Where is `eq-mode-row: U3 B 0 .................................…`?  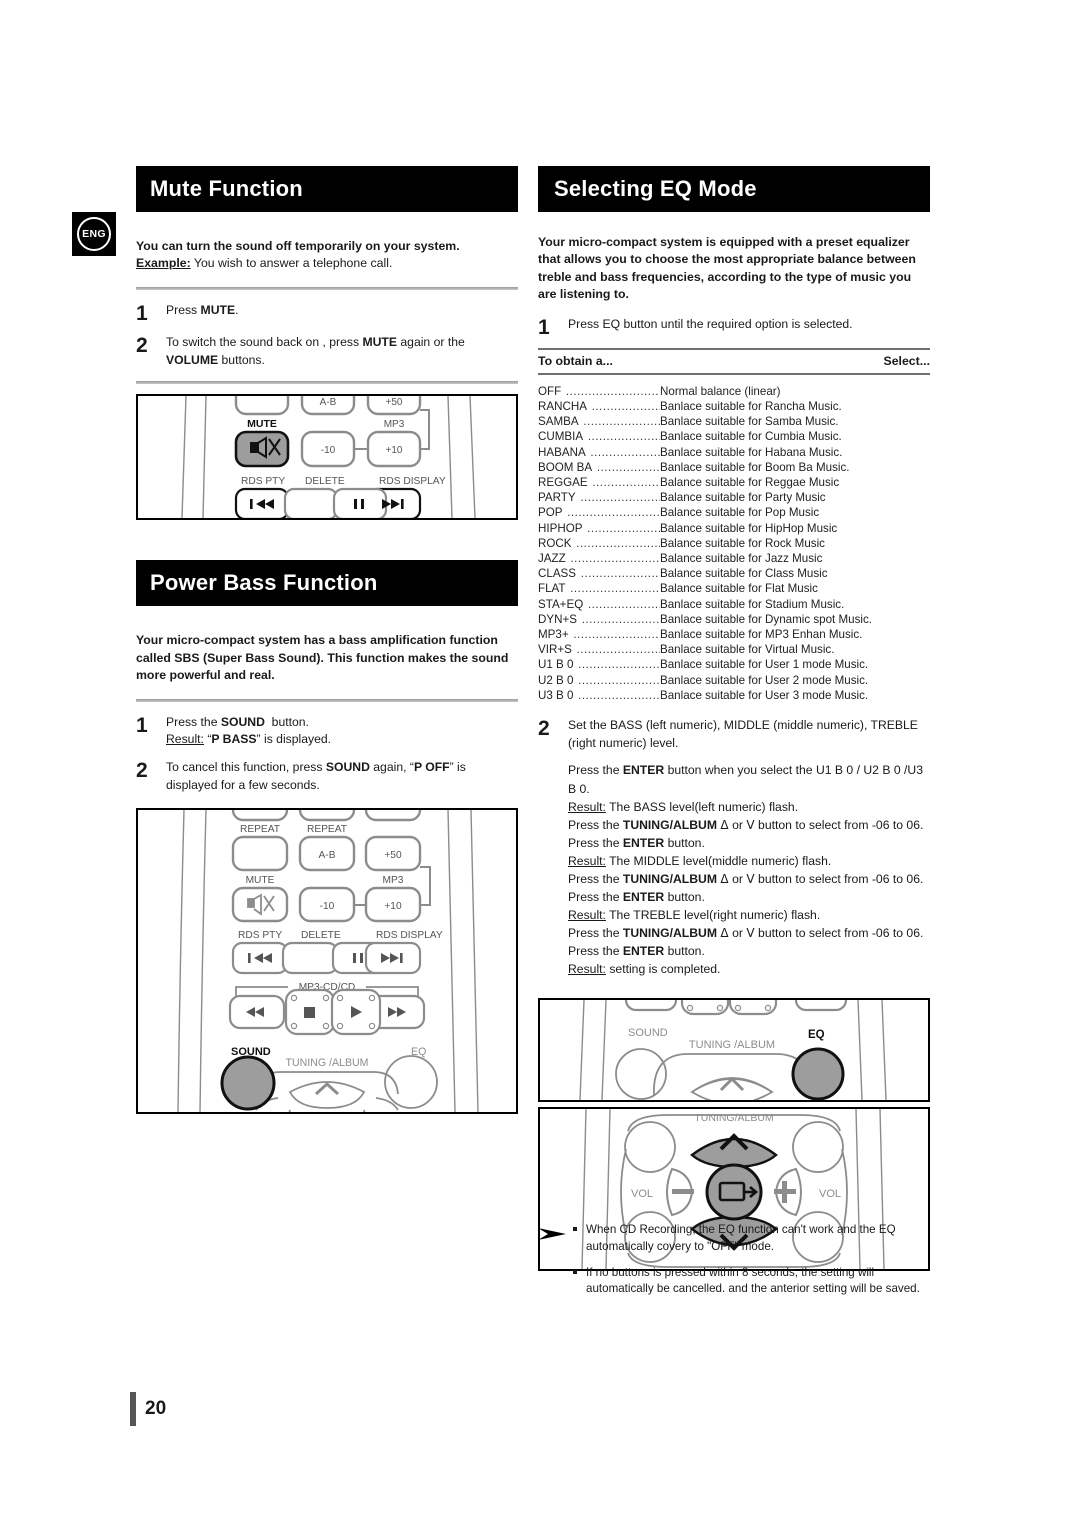 eq-mode-row: U3 B 0 .................................… is located at coordinates (734, 695).